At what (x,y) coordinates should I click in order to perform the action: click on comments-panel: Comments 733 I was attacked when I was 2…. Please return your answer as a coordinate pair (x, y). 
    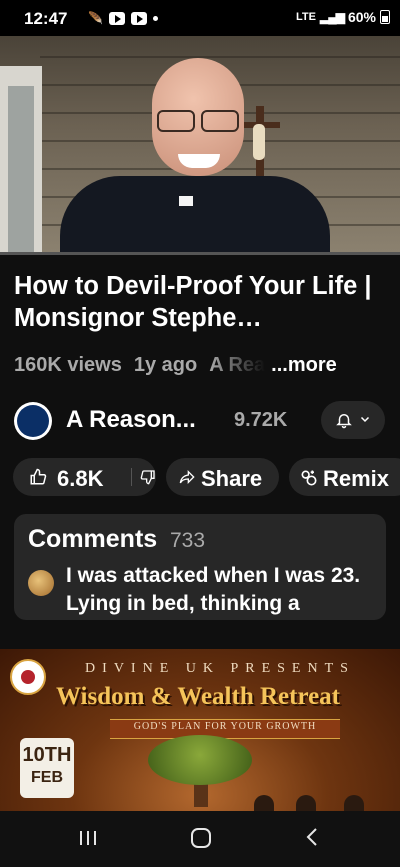
    Looking at the image, I should click on (200, 567).